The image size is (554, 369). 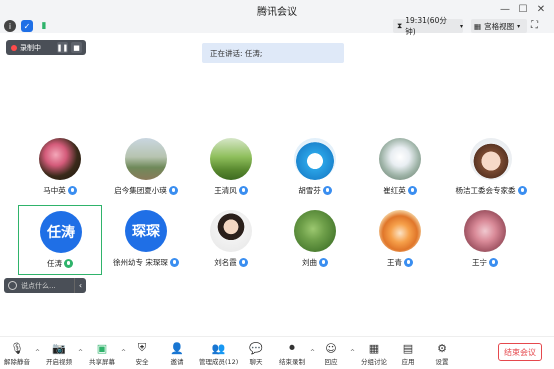 I want to click on chevron-down-icon: ▾, so click(x=519, y=26).